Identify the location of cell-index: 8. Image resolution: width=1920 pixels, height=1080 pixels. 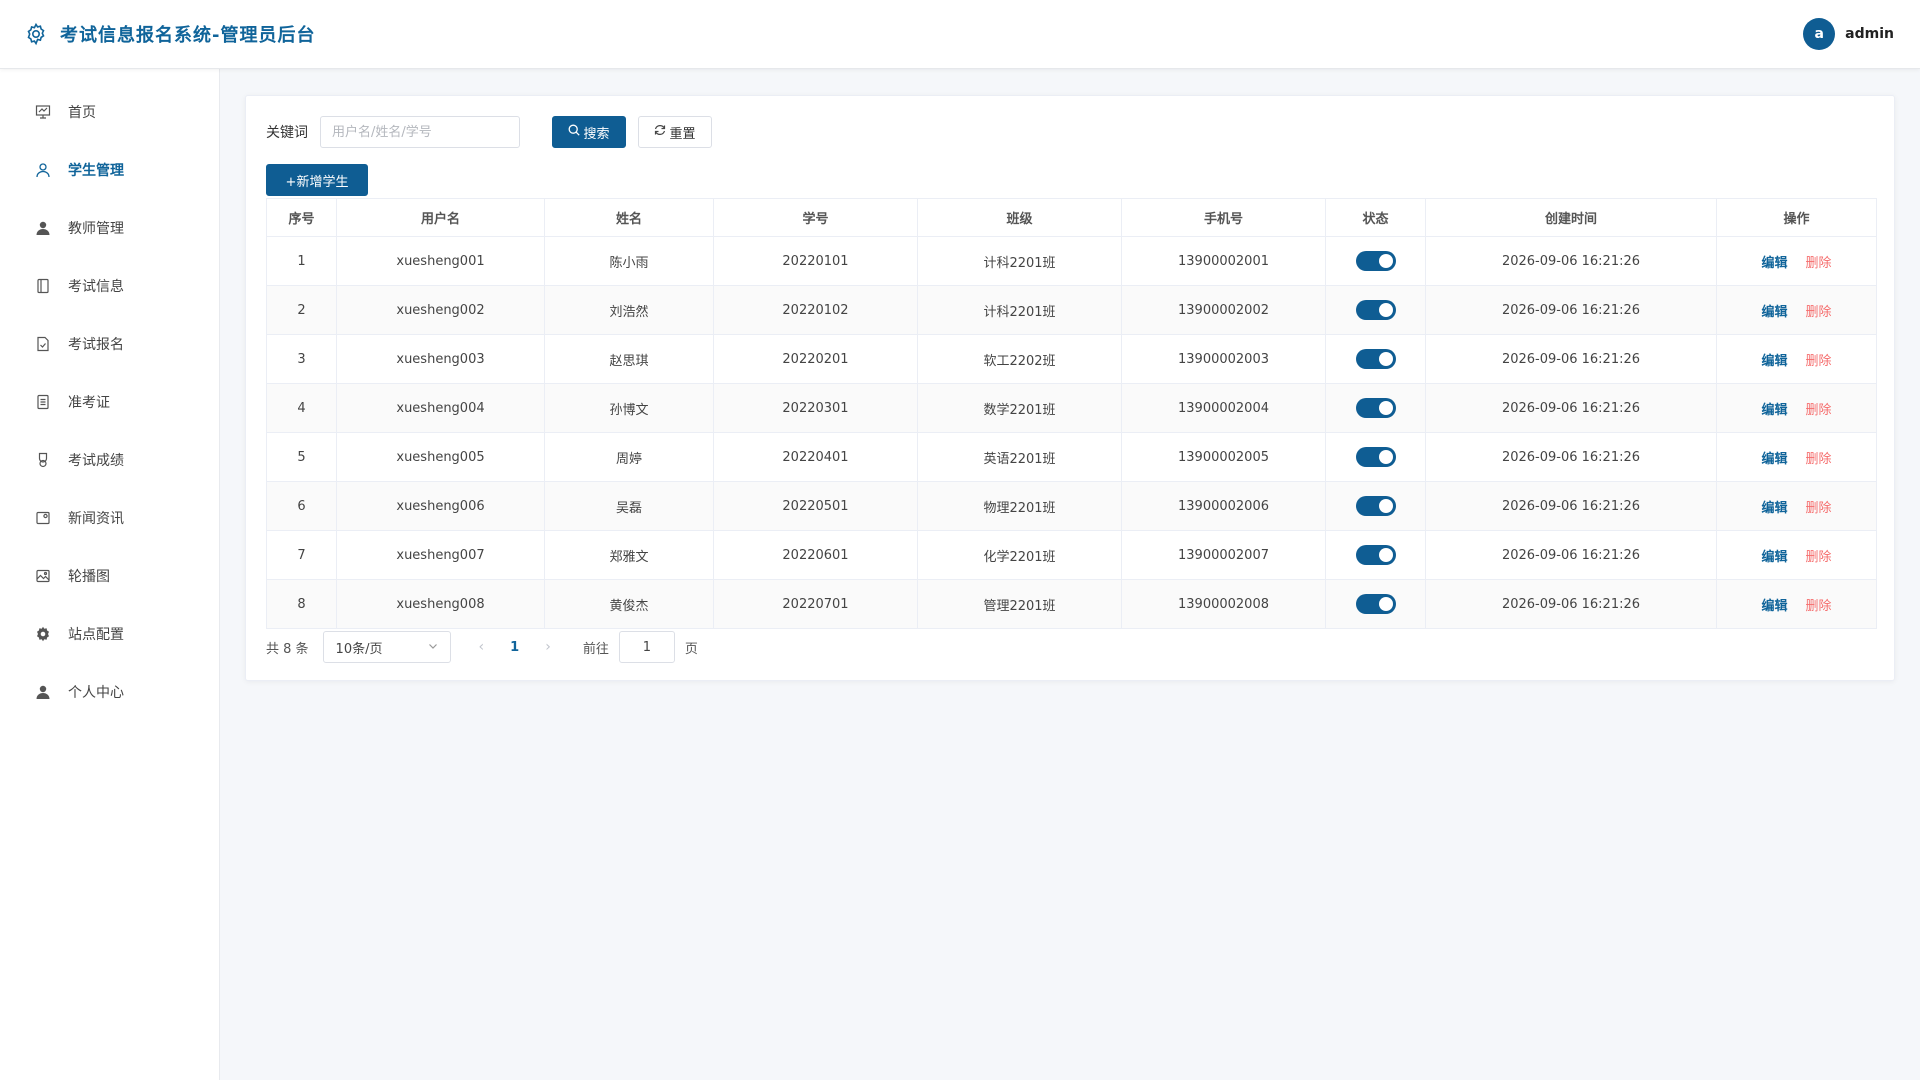
(301, 604).